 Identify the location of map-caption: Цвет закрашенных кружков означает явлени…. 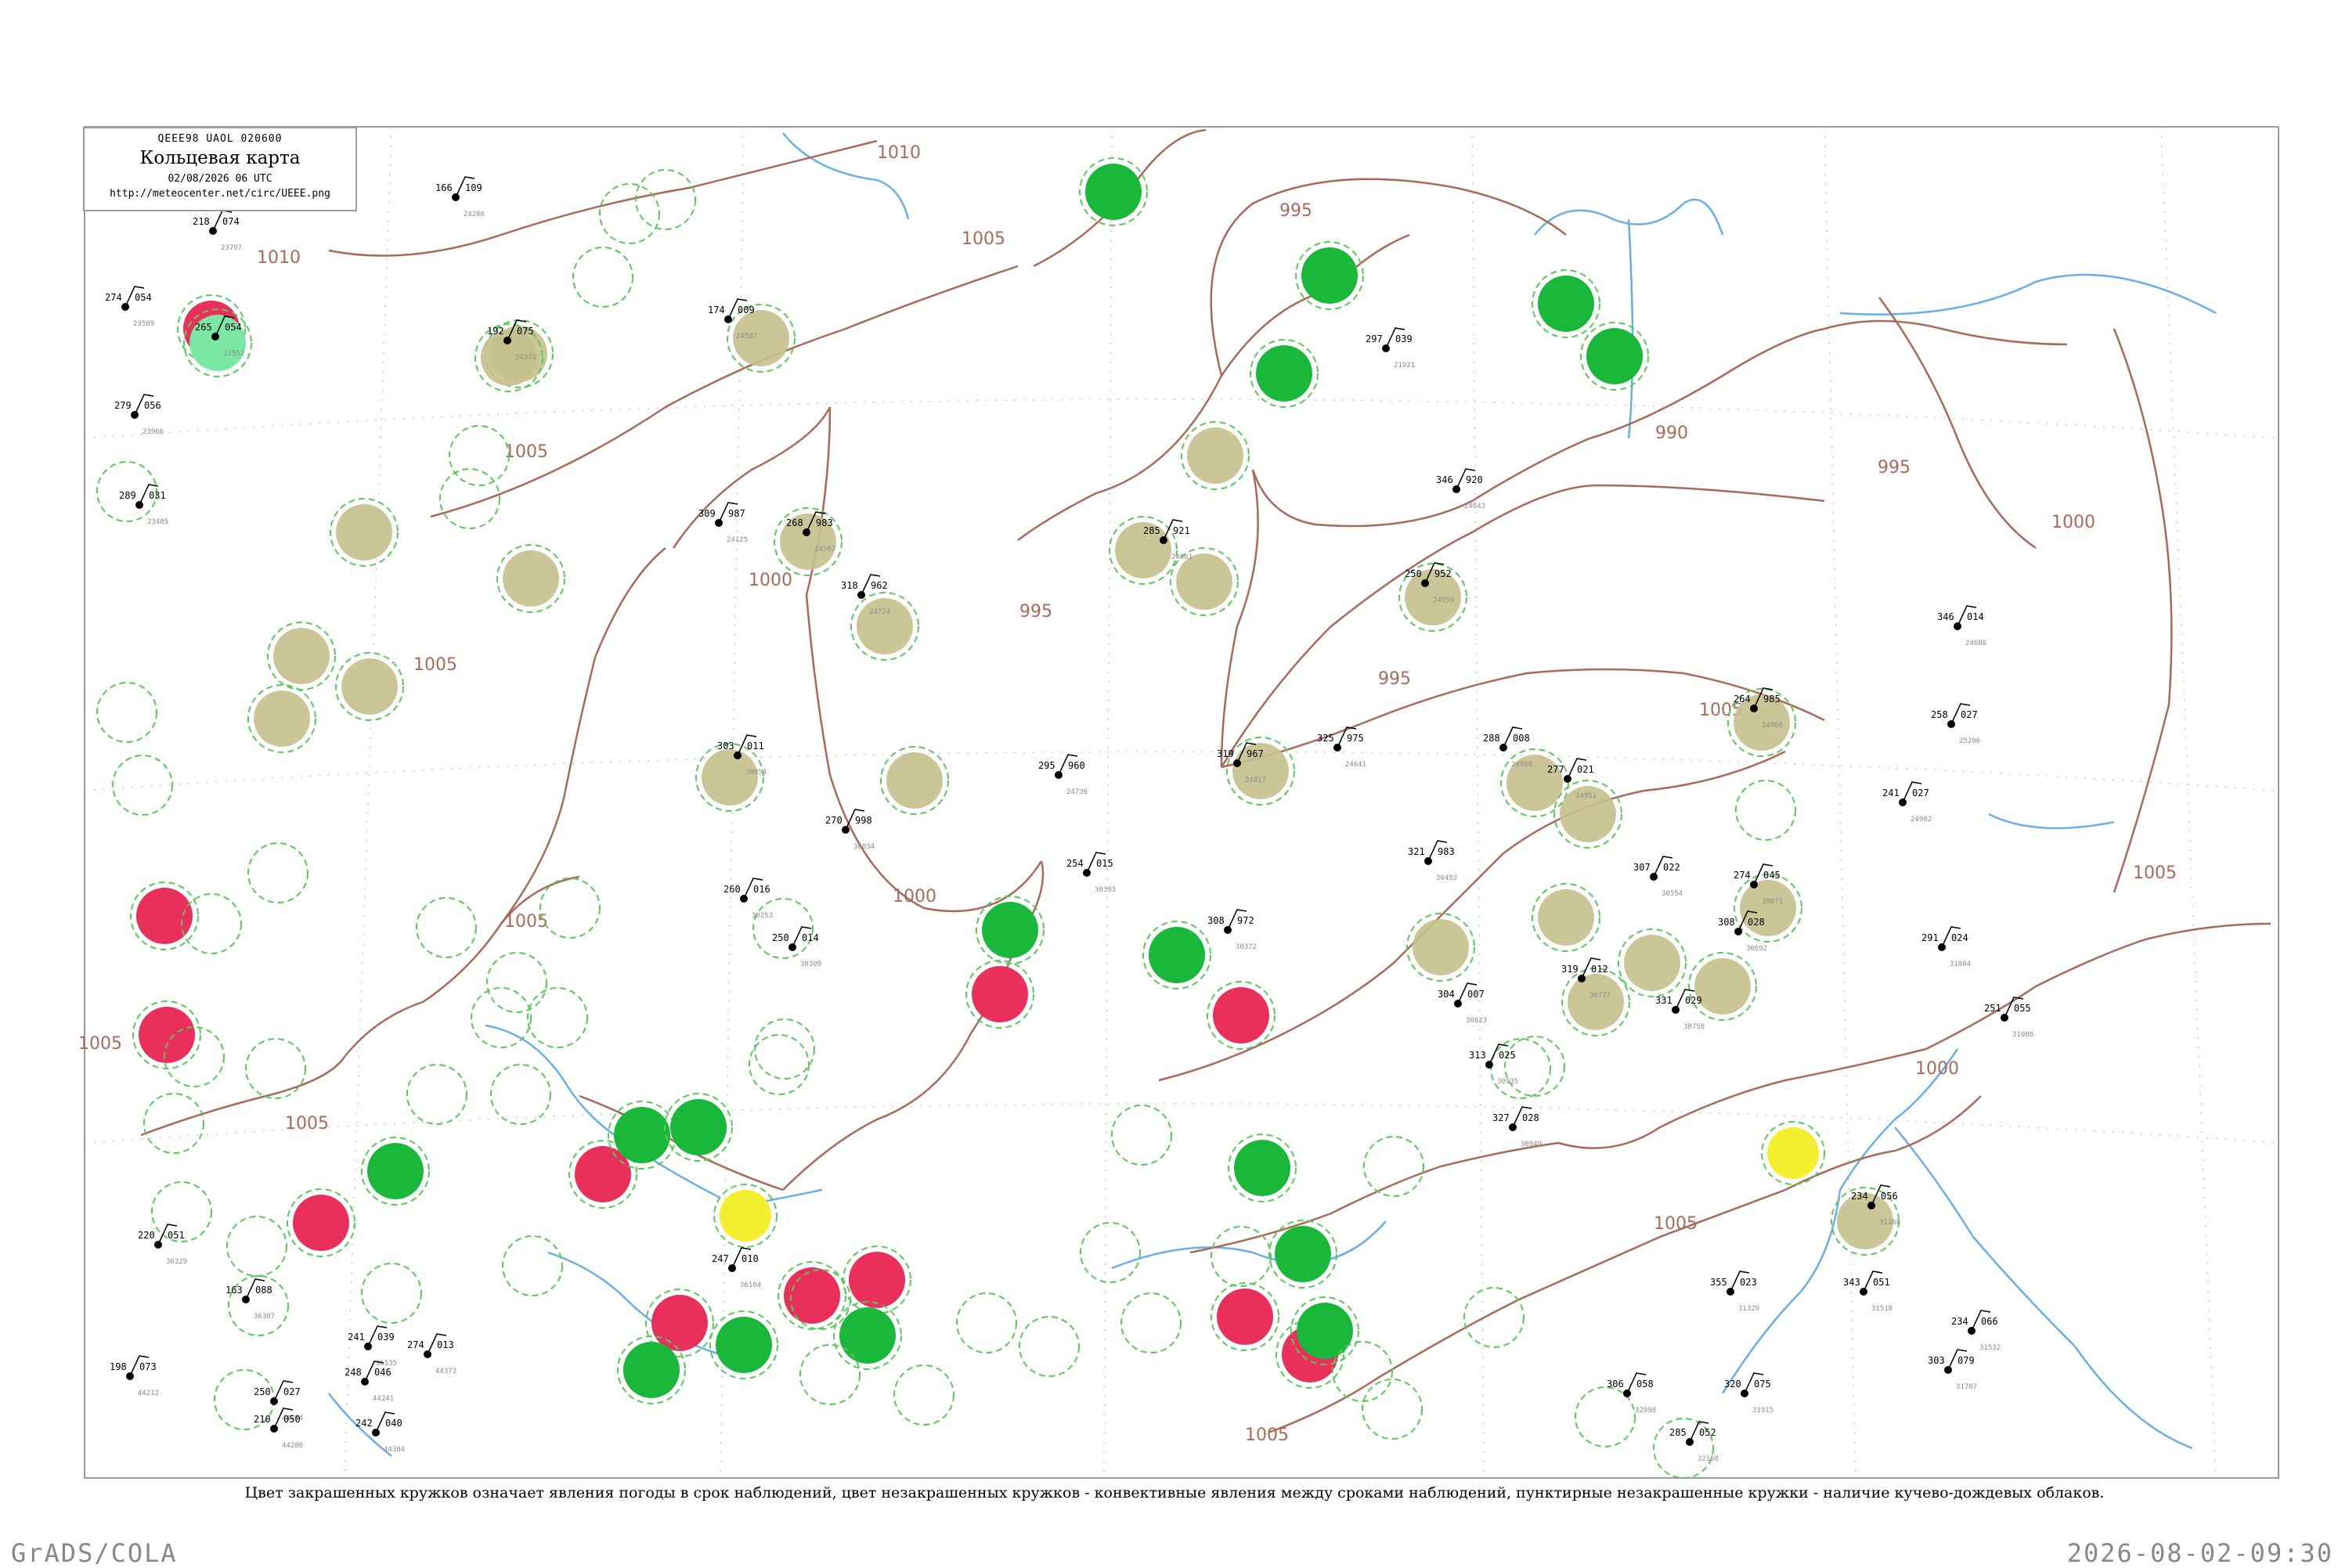
(1174, 1492).